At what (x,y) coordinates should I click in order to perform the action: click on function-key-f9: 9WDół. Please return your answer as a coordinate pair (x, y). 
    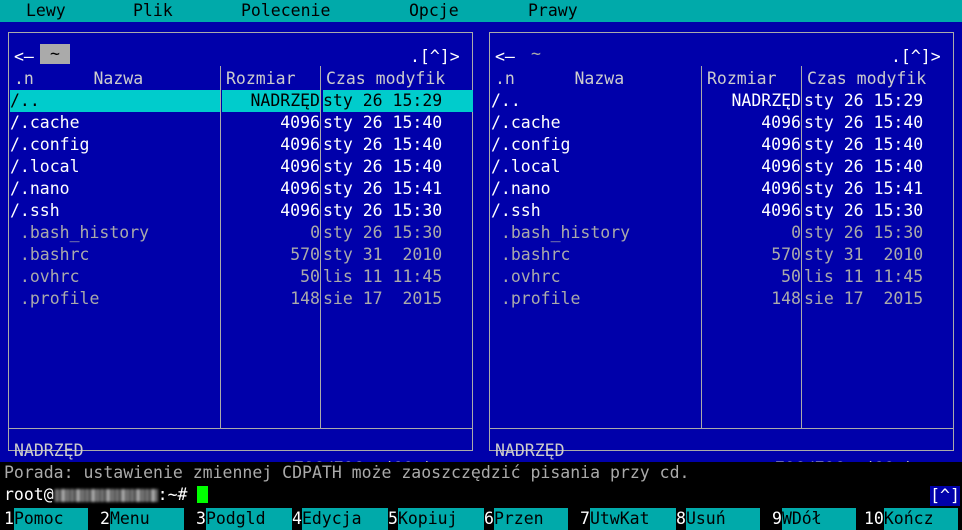
    Looking at the image, I should click on (814, 519).